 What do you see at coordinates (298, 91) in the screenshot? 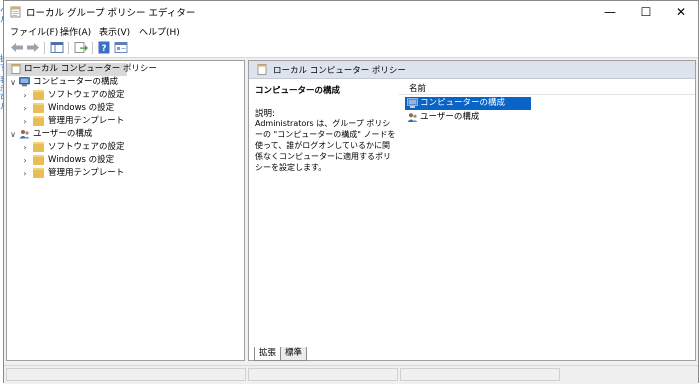
I see `description-title: コンピューターの構成` at bounding box center [298, 91].